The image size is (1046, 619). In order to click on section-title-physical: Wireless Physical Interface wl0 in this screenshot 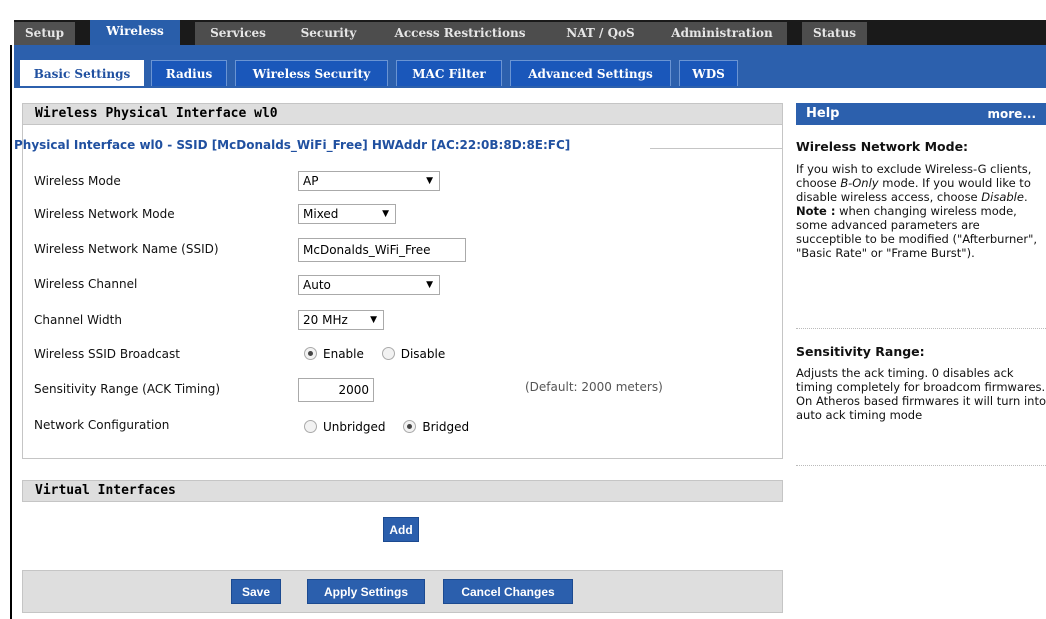, I will do `click(402, 114)`.